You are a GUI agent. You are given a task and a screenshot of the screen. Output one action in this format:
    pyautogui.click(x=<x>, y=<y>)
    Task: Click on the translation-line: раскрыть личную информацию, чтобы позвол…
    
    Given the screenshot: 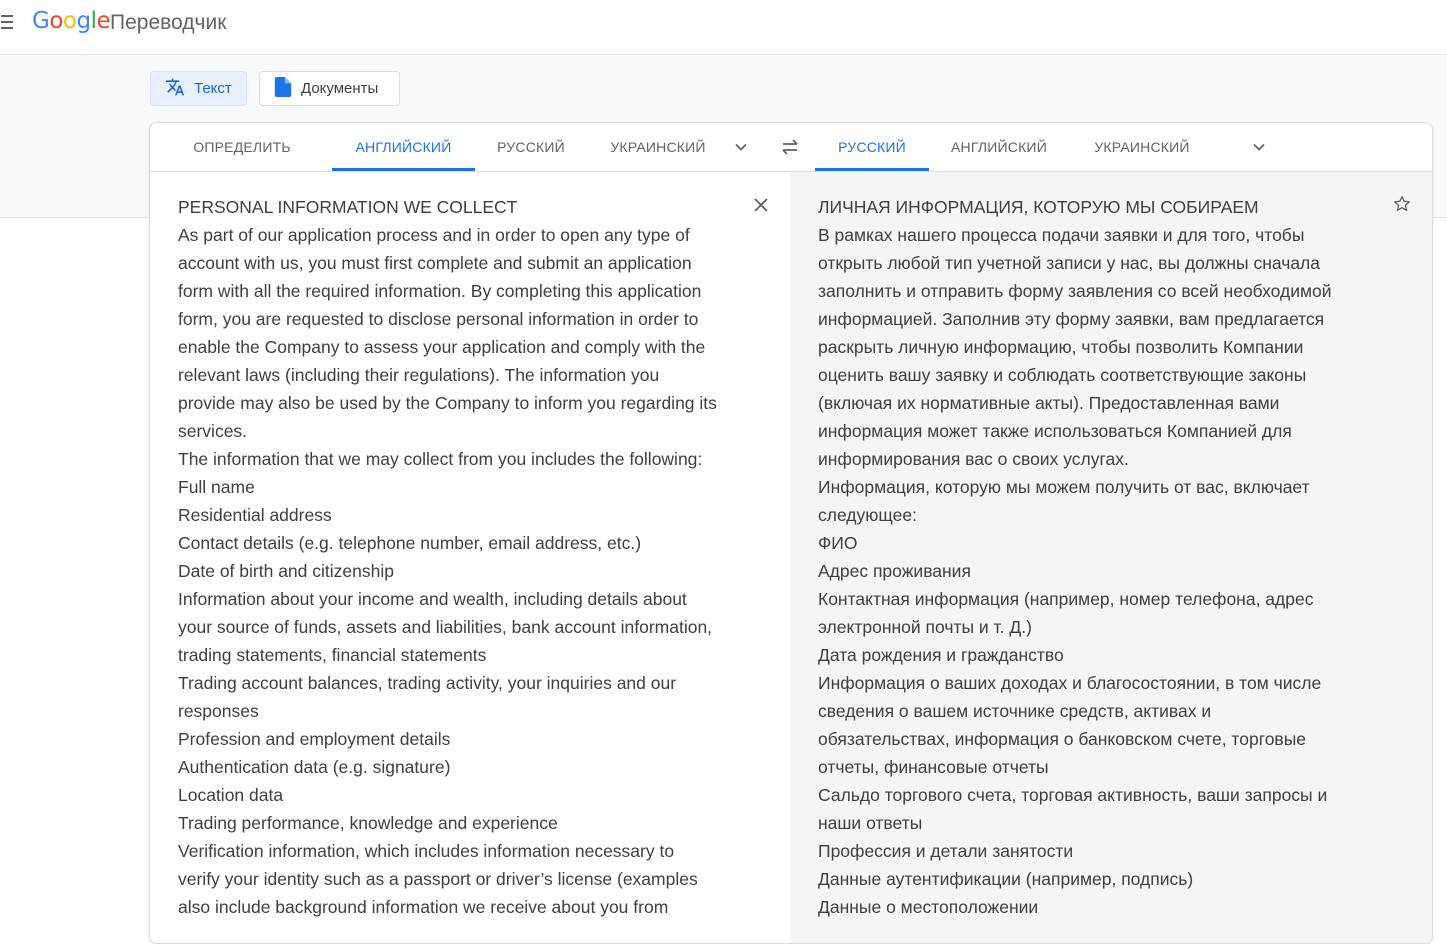 What is the action you would take?
    pyautogui.click(x=1061, y=347)
    